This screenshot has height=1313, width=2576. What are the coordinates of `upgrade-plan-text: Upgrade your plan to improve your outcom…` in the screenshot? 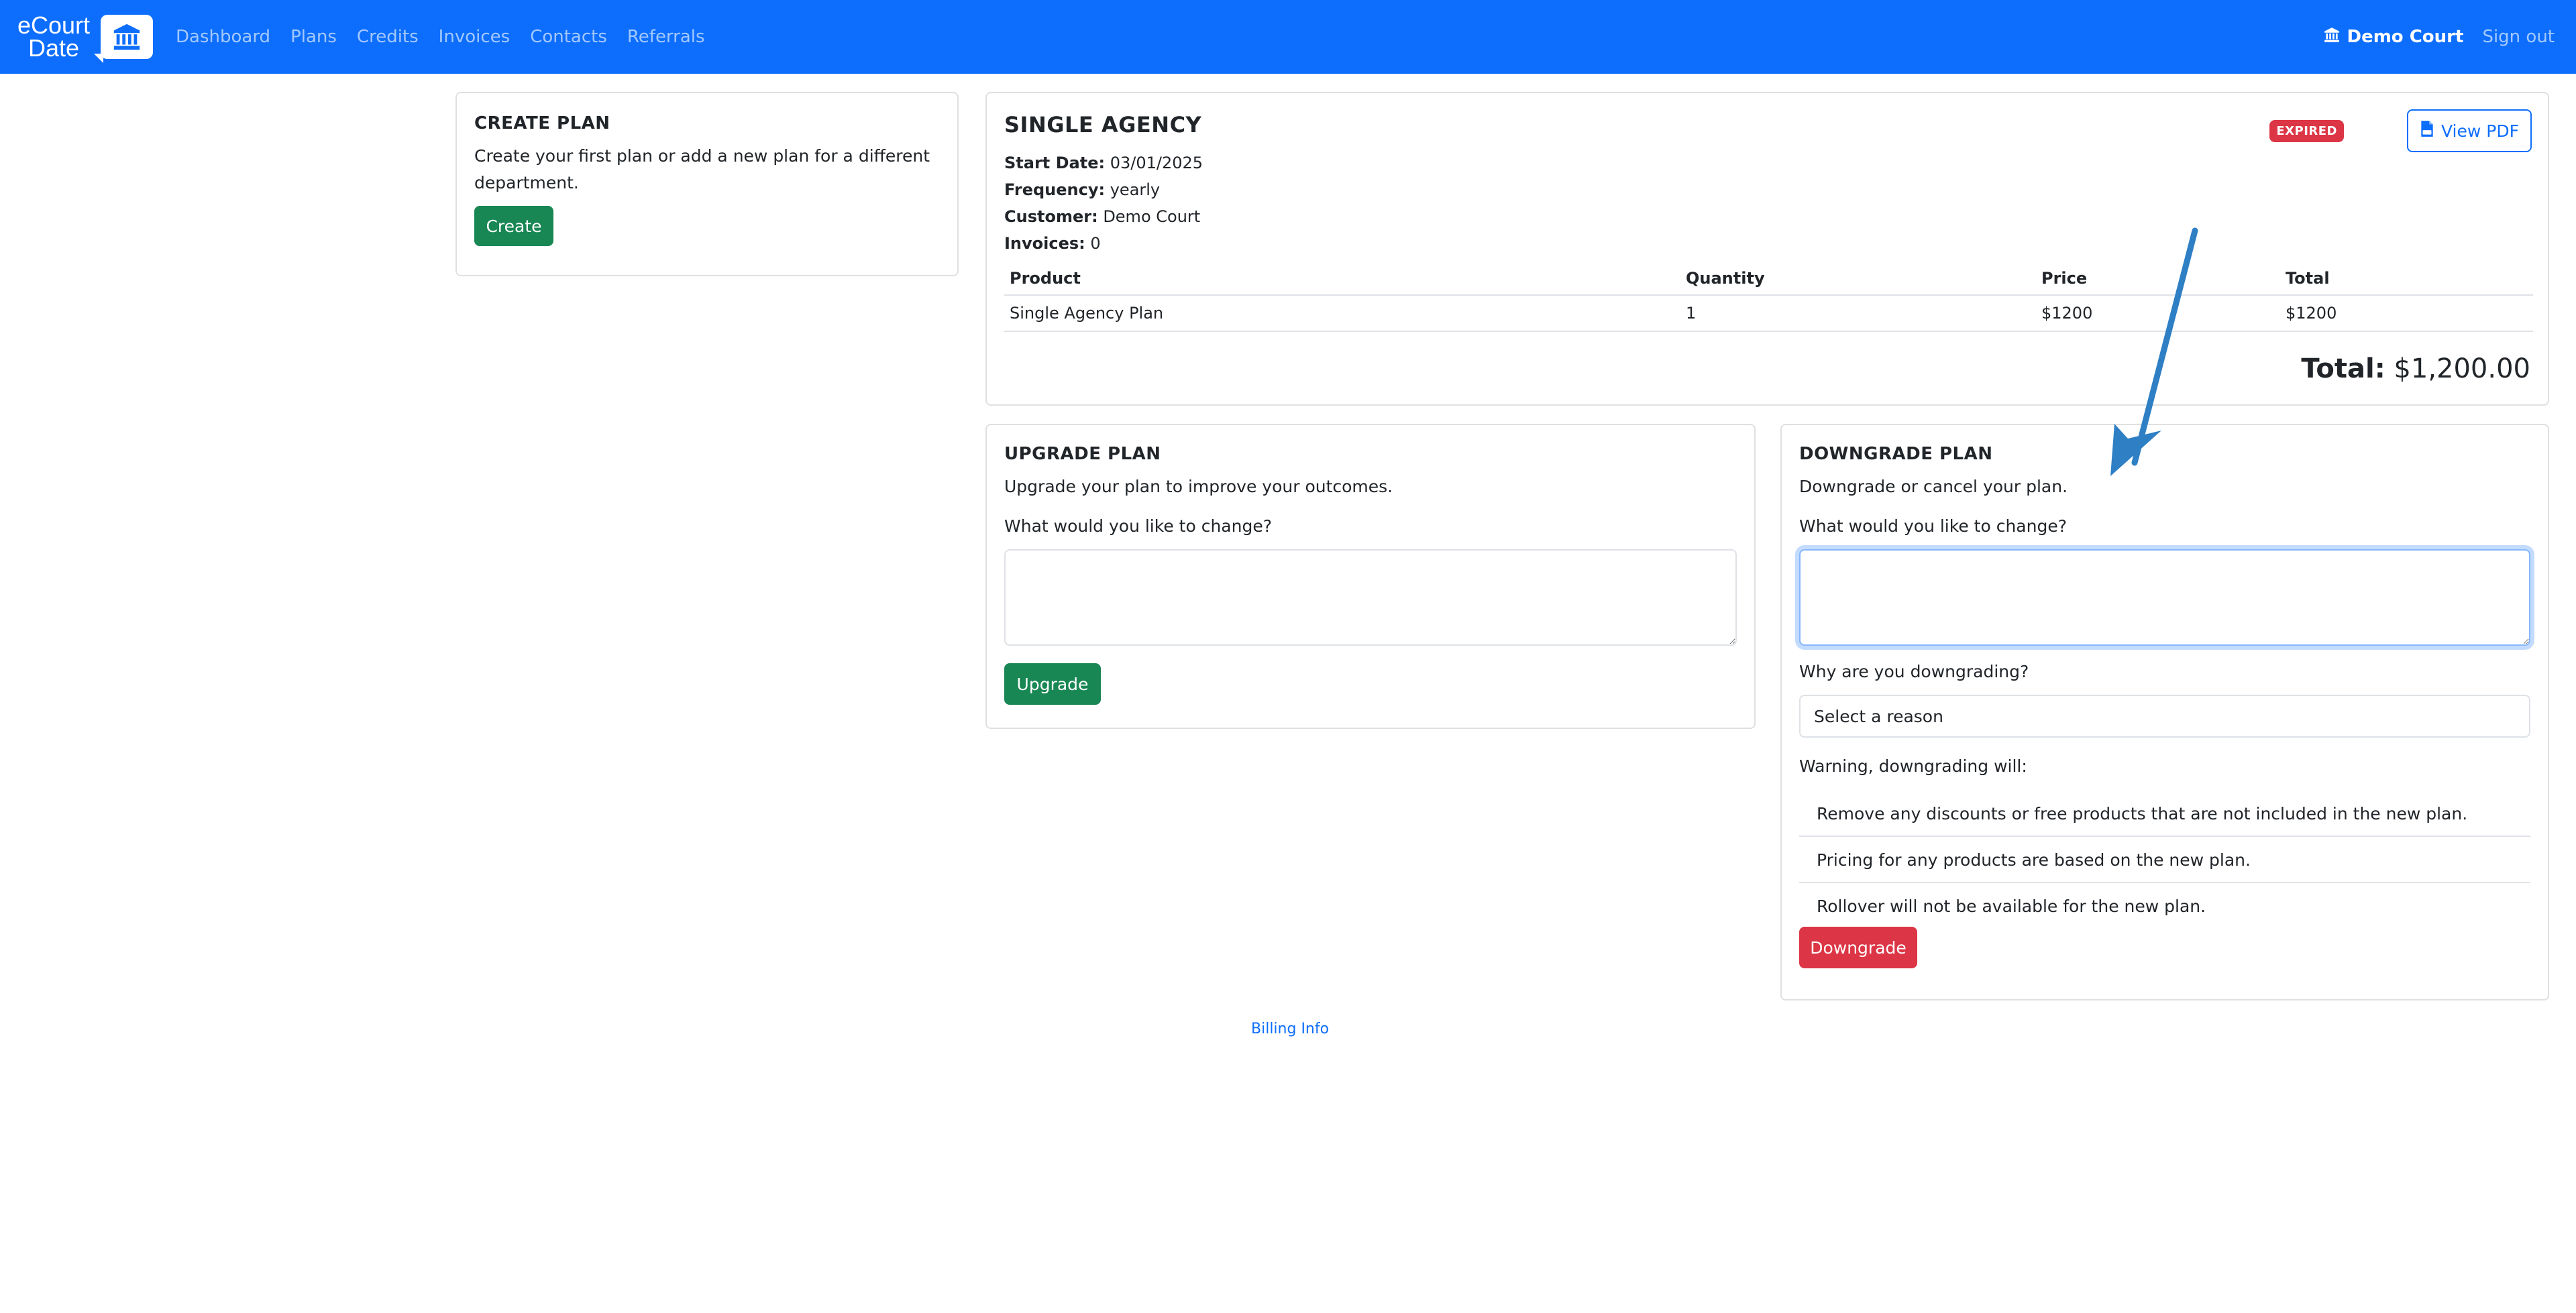 It's located at (1198, 486).